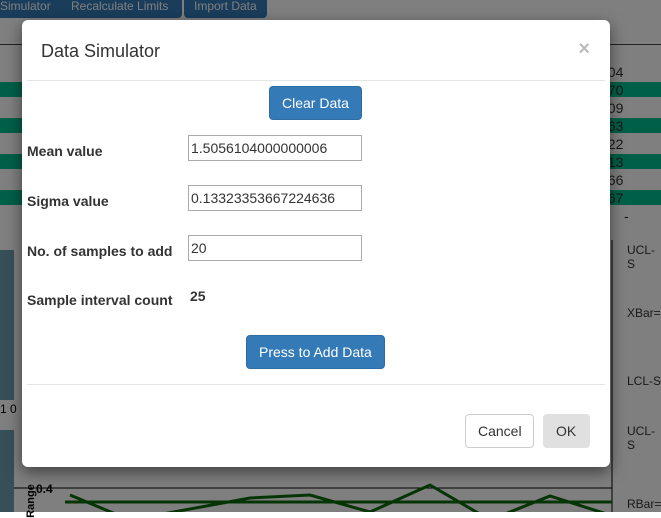  I want to click on interval-value: 25, so click(198, 296).